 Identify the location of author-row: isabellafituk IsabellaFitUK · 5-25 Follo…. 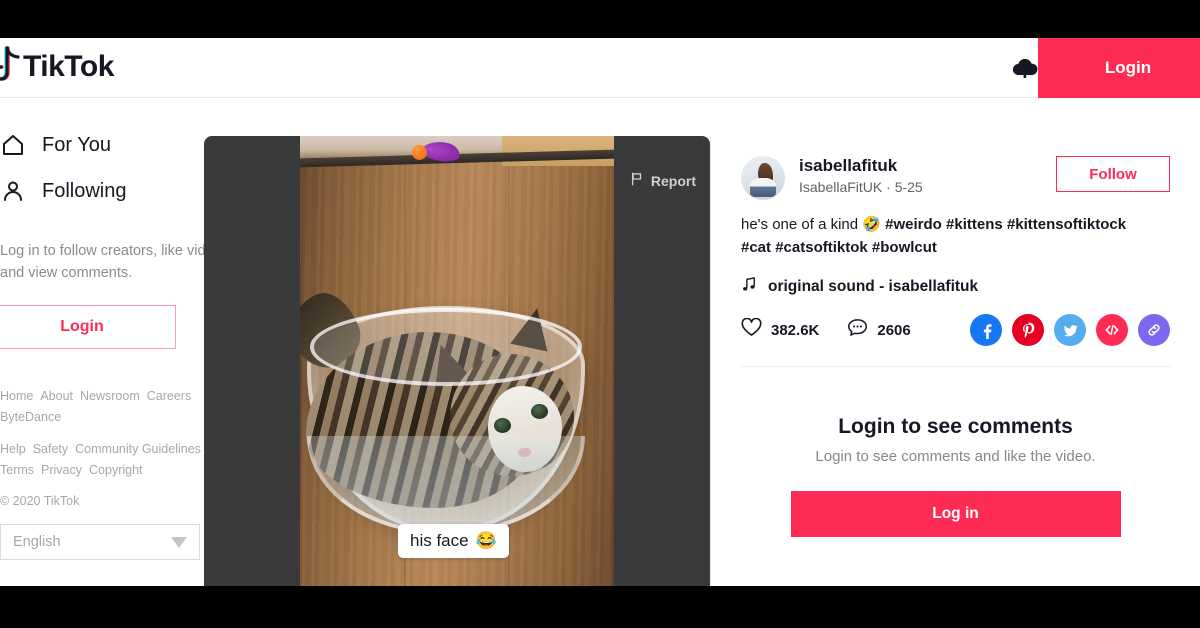
(955, 168).